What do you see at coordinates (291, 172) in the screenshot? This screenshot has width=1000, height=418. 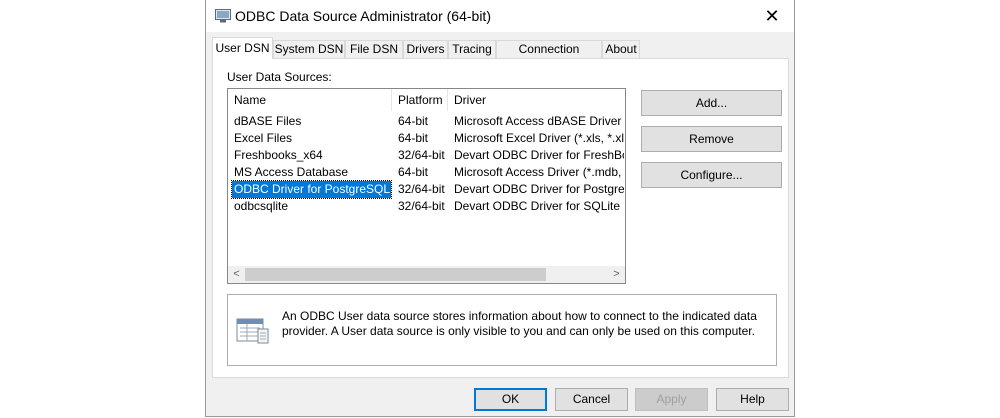 I see `dsn-name: MS Access Database` at bounding box center [291, 172].